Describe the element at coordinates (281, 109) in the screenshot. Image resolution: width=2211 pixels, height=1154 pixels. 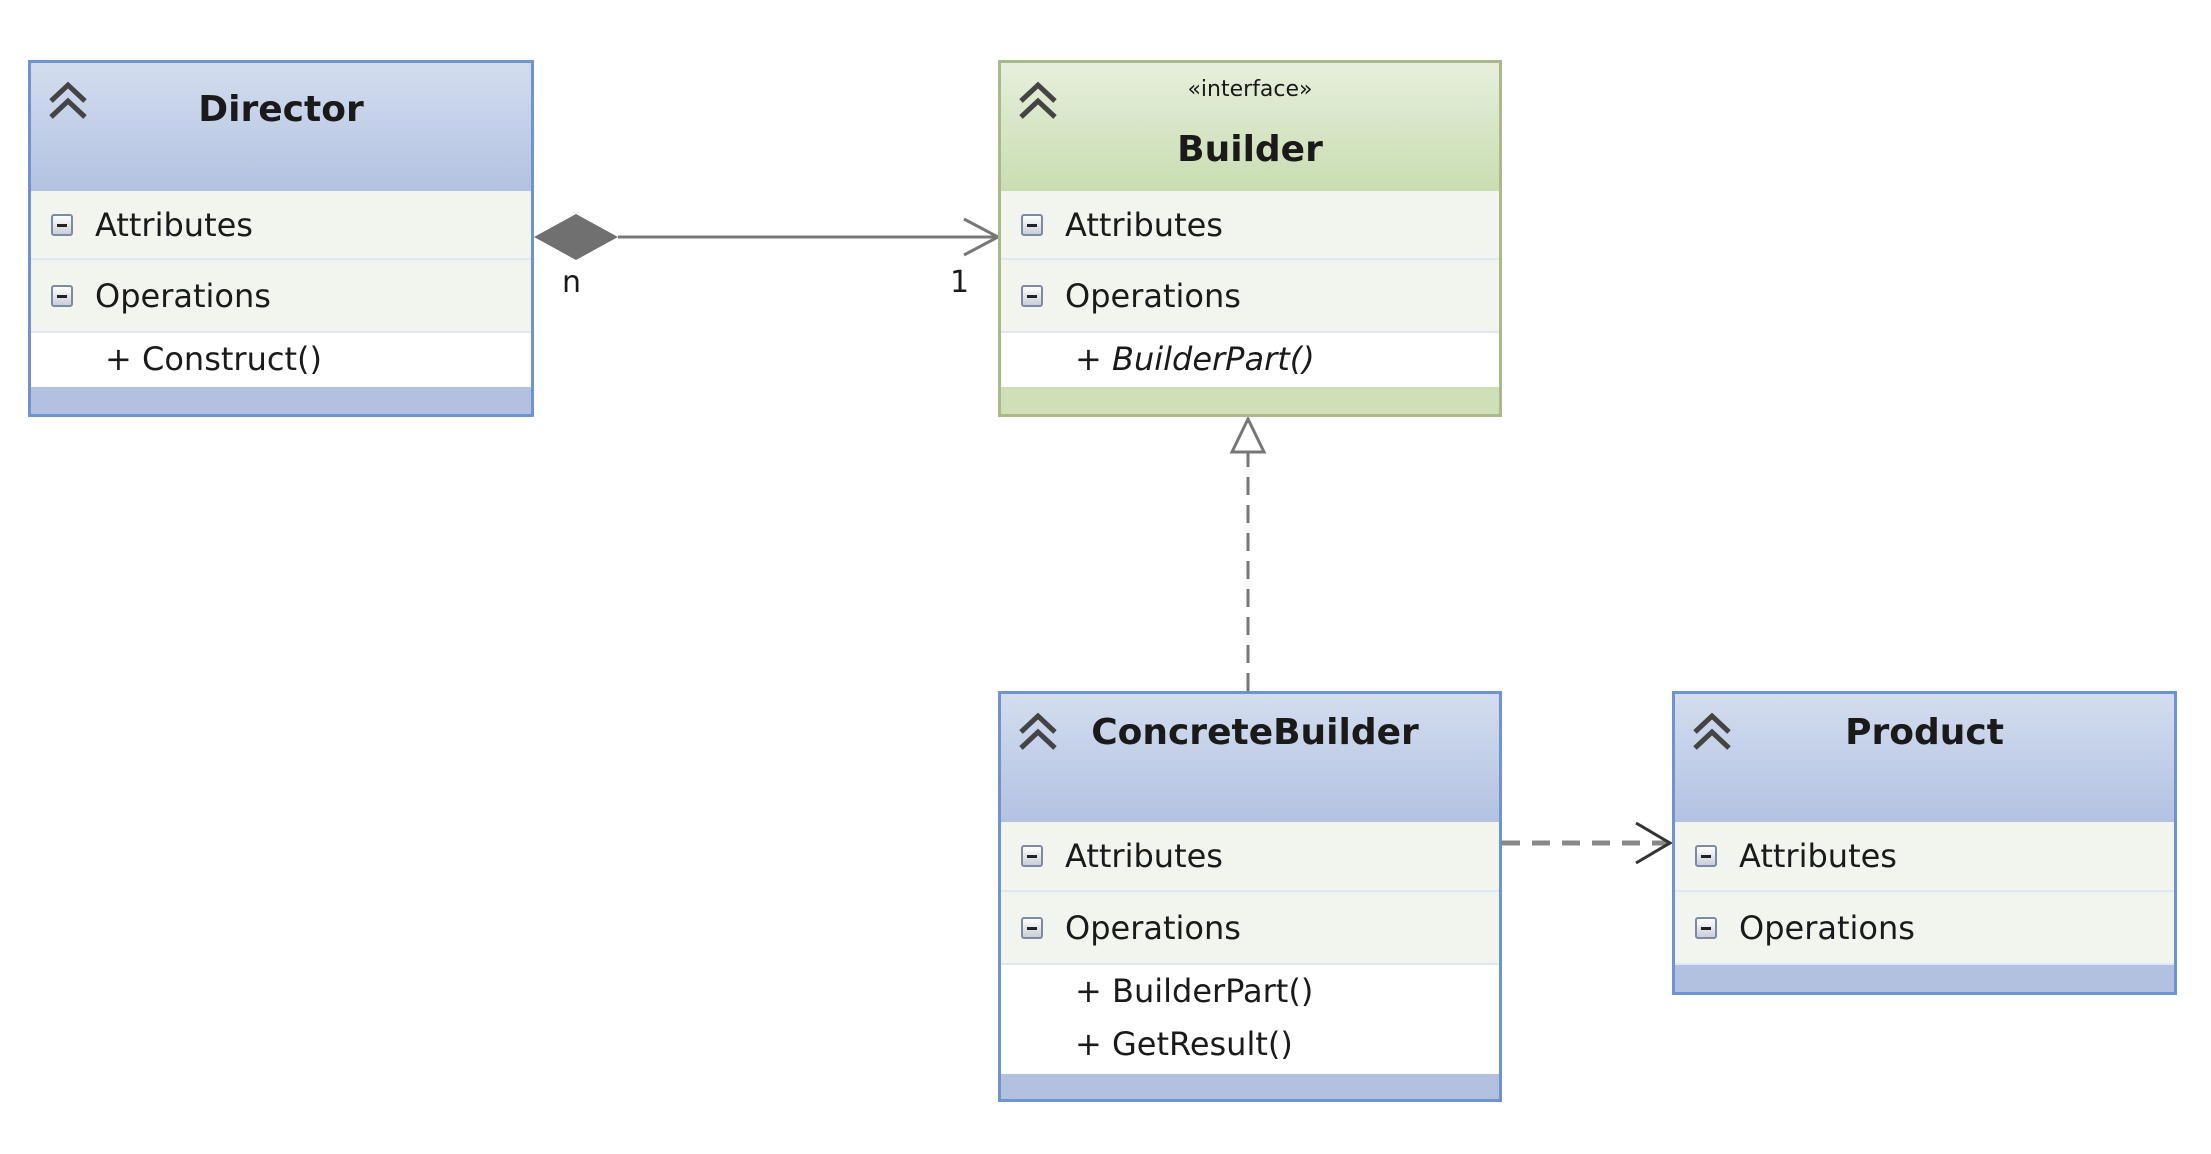
I see `class-name: Director` at that location.